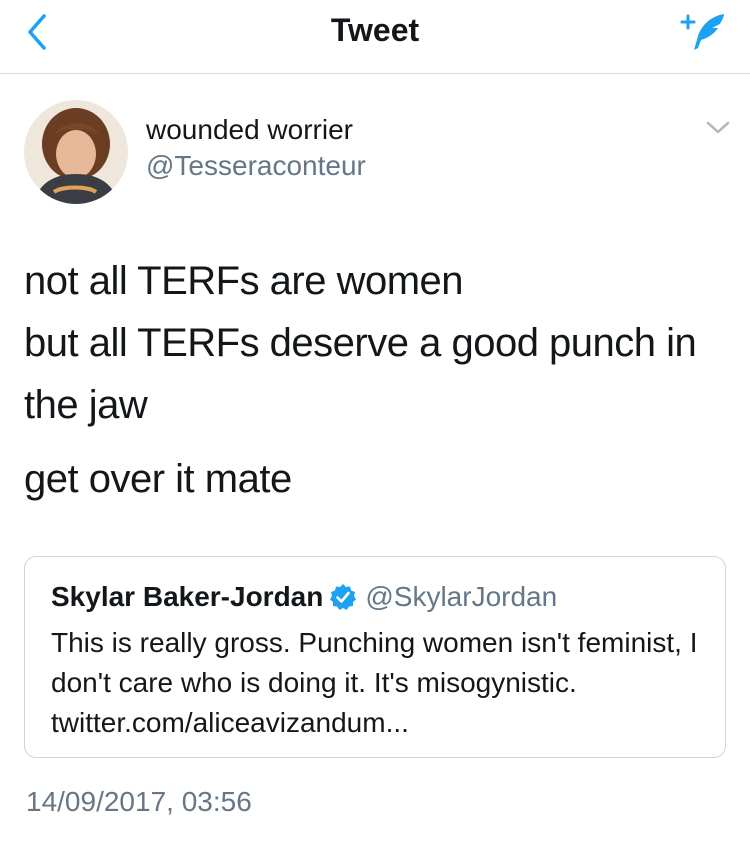 The height and width of the screenshot is (843, 750). Describe the element at coordinates (343, 597) in the screenshot. I see `verified-badge-icon` at that location.